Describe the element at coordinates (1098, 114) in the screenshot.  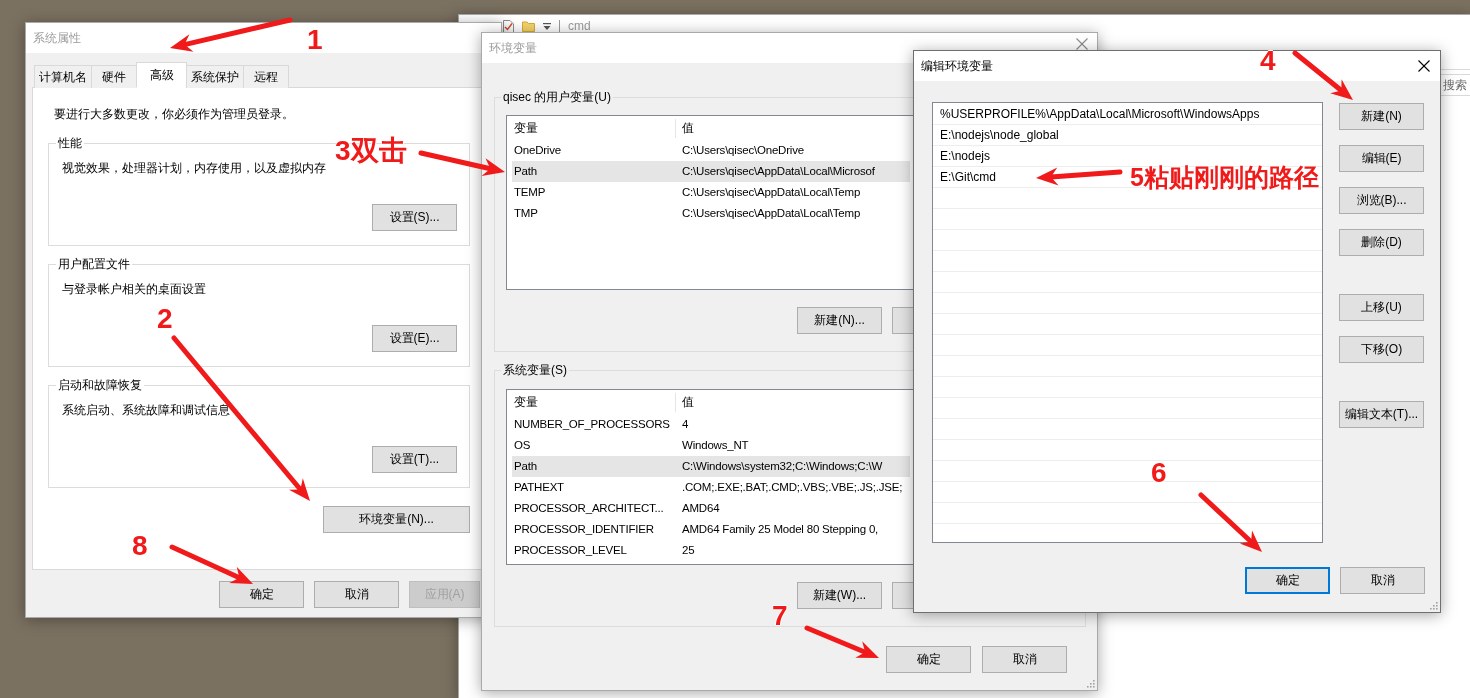
I see `path-entry: %USERPROFILE%\AppData\Local\Microsoft\WindowsApps` at that location.